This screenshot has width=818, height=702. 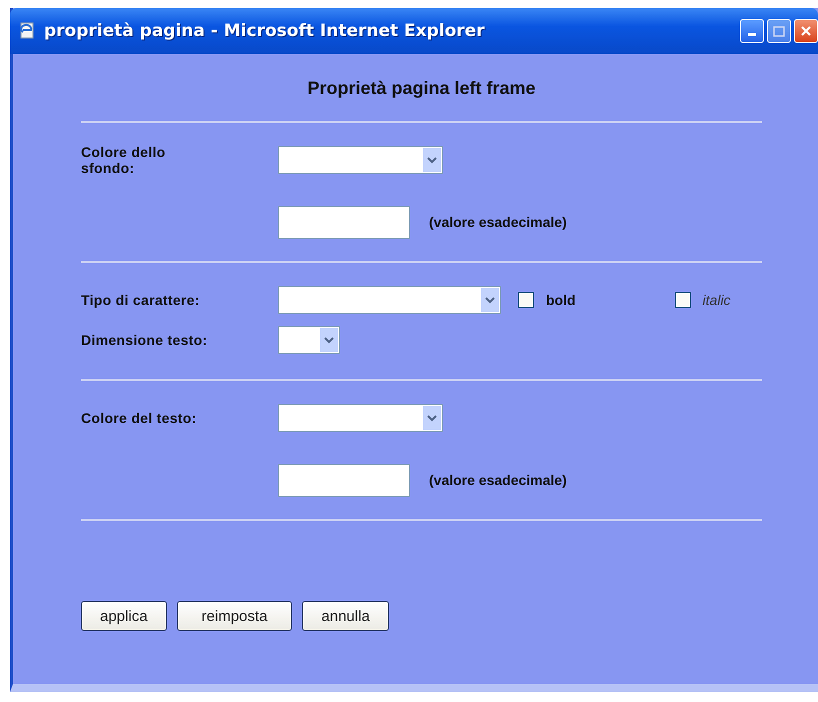 I want to click on field-label: Colore dello sfondo:, so click(x=123, y=160).